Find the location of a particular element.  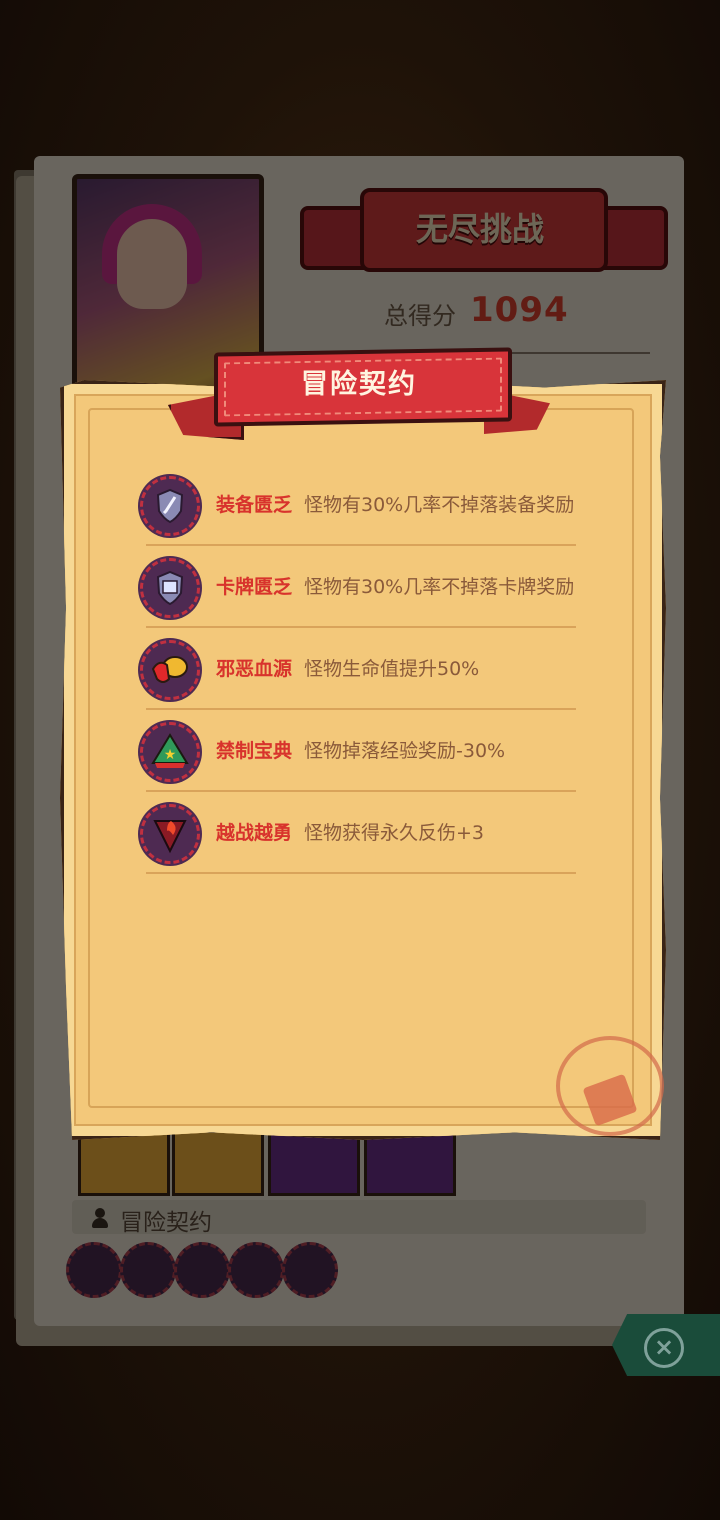

mode-banner: 无尽挑战 is located at coordinates (484, 234).